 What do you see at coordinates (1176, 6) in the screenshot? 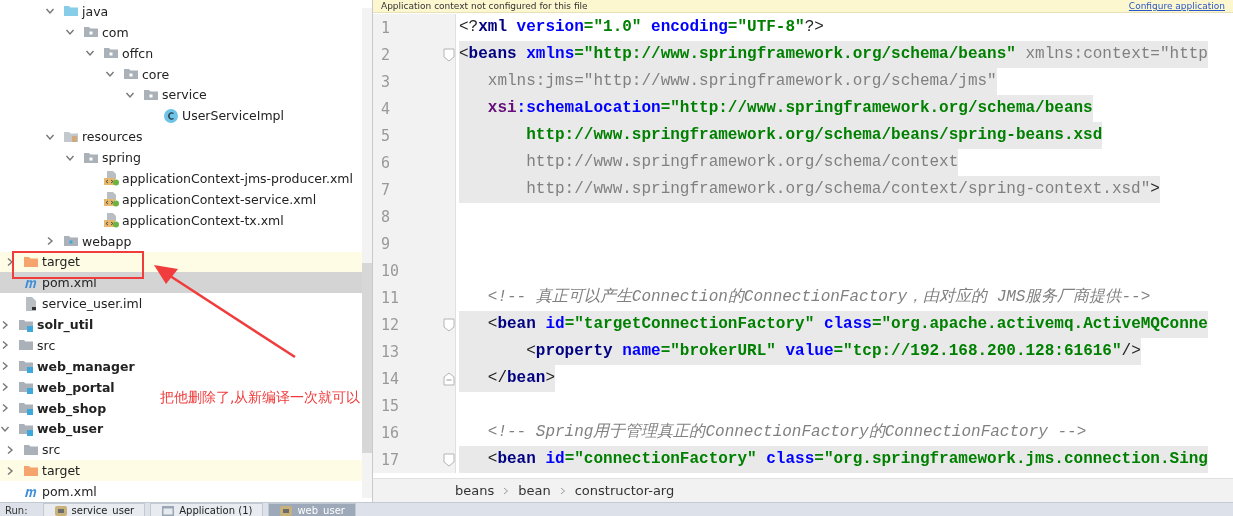
I see `configure-link: Configure application` at bounding box center [1176, 6].